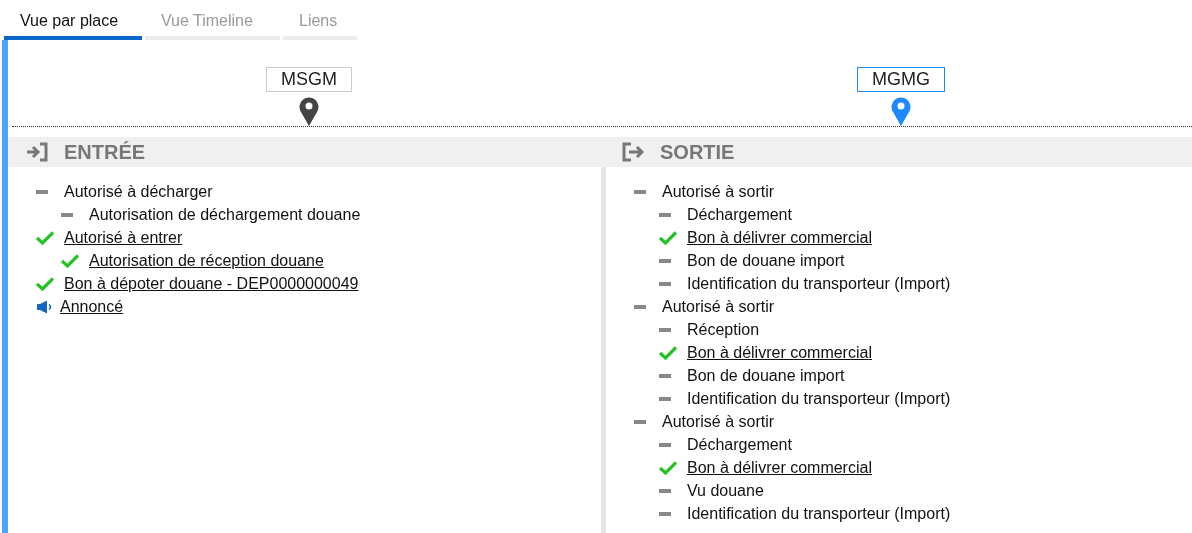 This screenshot has height=533, width=1192. Describe the element at coordinates (901, 79) in the screenshot. I see `place-label: MGMG` at that location.